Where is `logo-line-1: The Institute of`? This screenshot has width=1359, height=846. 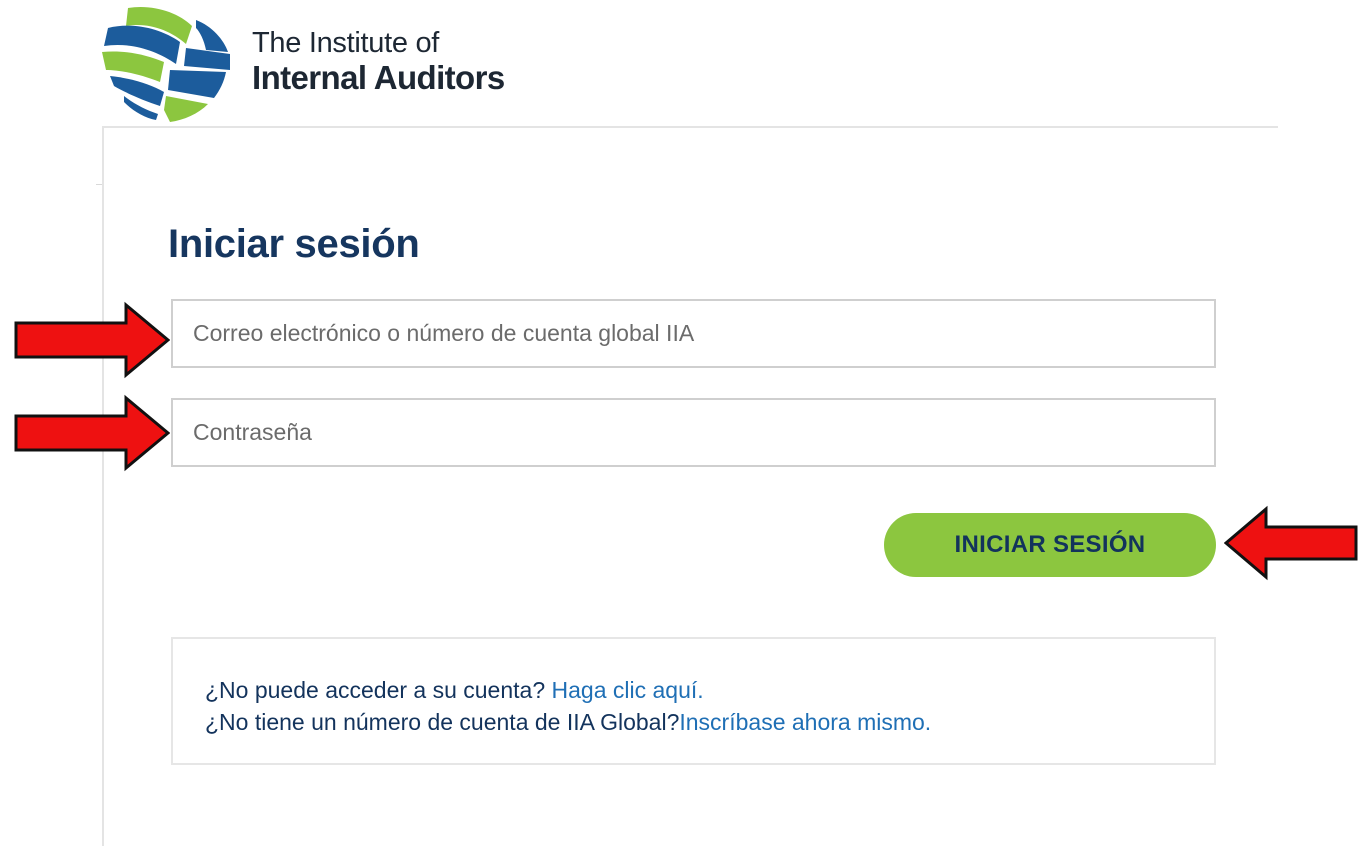 logo-line-1: The Institute of is located at coordinates (346, 43).